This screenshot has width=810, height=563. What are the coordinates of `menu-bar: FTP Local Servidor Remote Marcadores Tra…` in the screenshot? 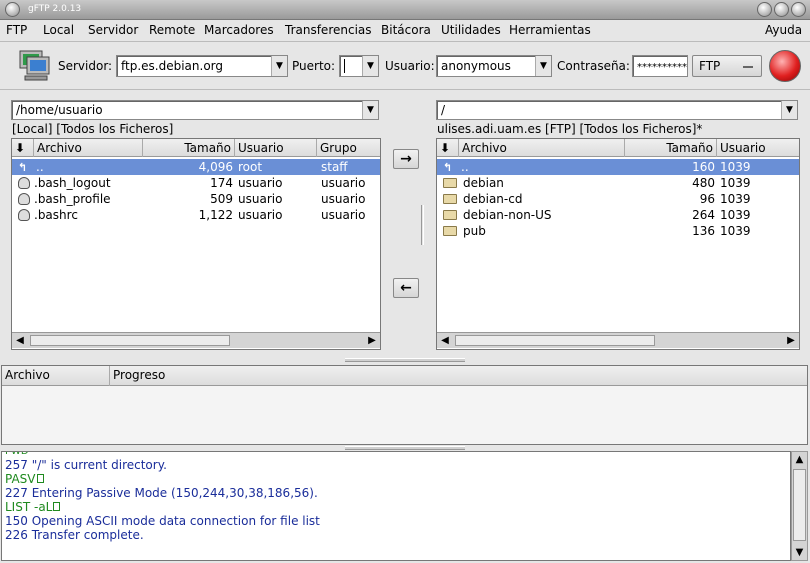 It's located at (405, 31).